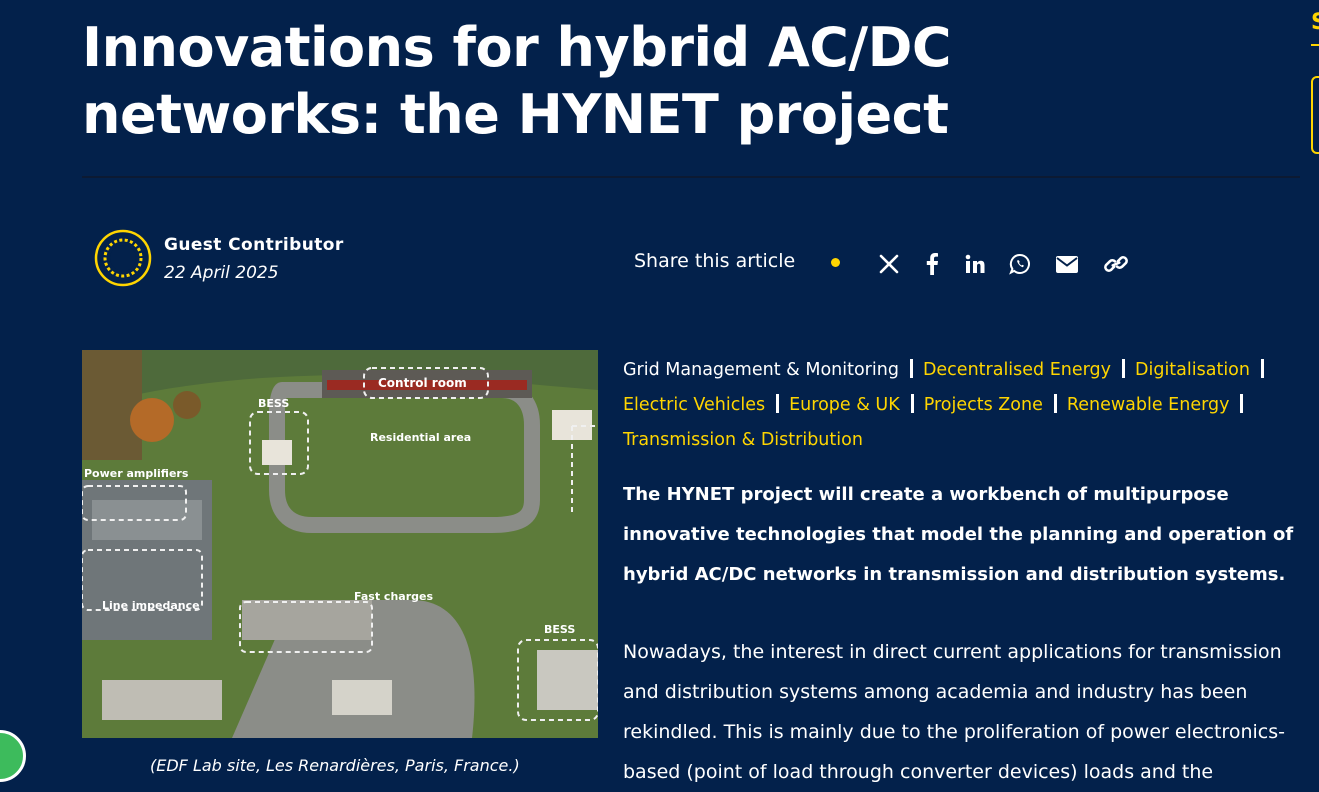 The width and height of the screenshot is (1319, 792). Describe the element at coordinates (1148, 405) in the screenshot. I see `tag-renewable-energy: Renewable Energy` at that location.